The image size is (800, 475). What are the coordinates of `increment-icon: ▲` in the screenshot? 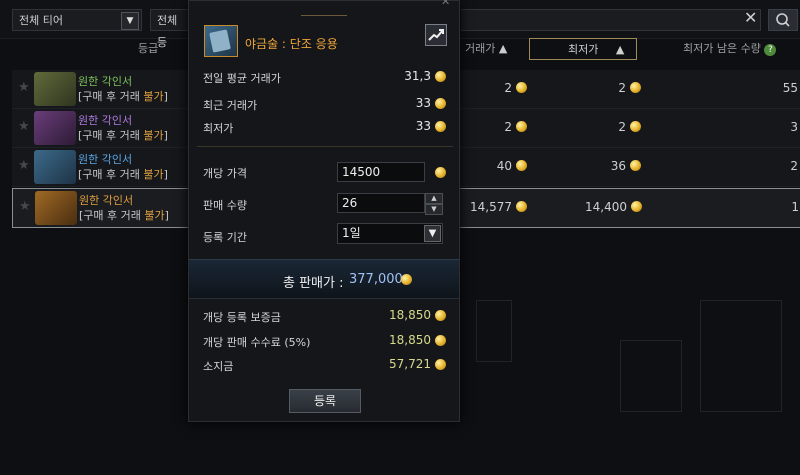 It's located at (434, 198).